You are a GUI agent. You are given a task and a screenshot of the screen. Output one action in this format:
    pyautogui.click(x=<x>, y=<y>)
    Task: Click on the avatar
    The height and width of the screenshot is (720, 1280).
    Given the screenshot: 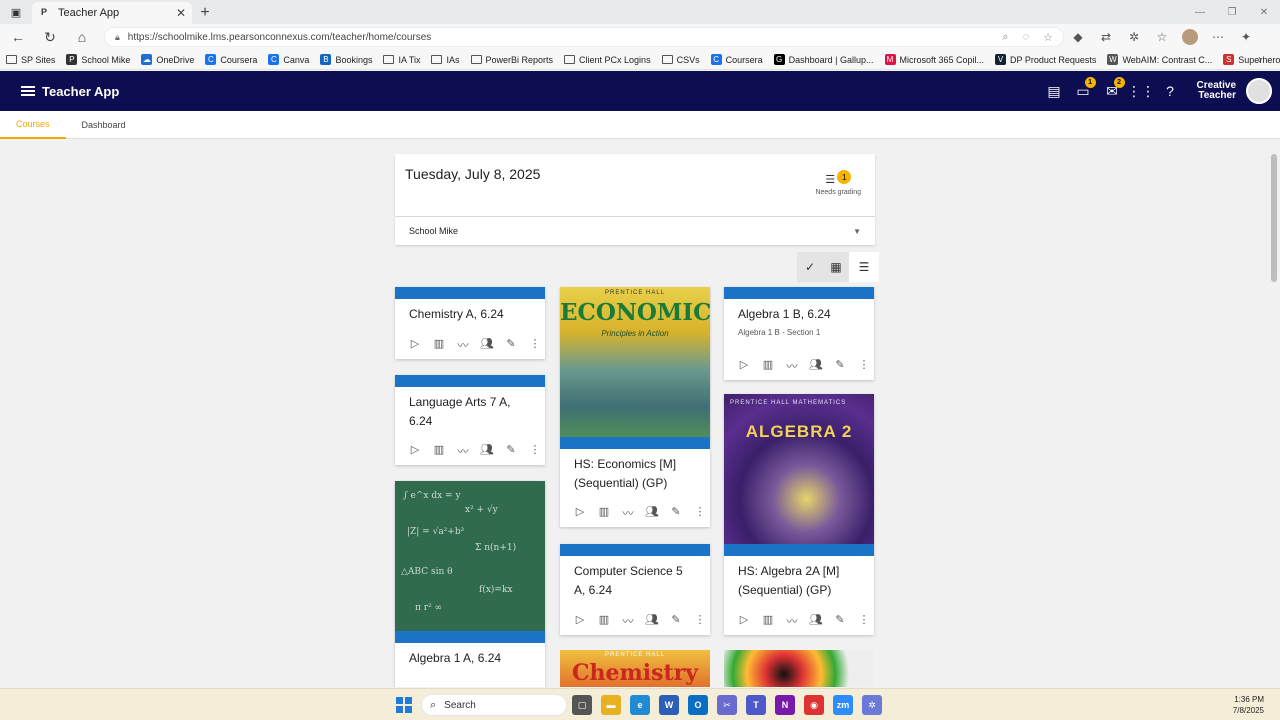 What is the action you would take?
    pyautogui.click(x=1259, y=91)
    